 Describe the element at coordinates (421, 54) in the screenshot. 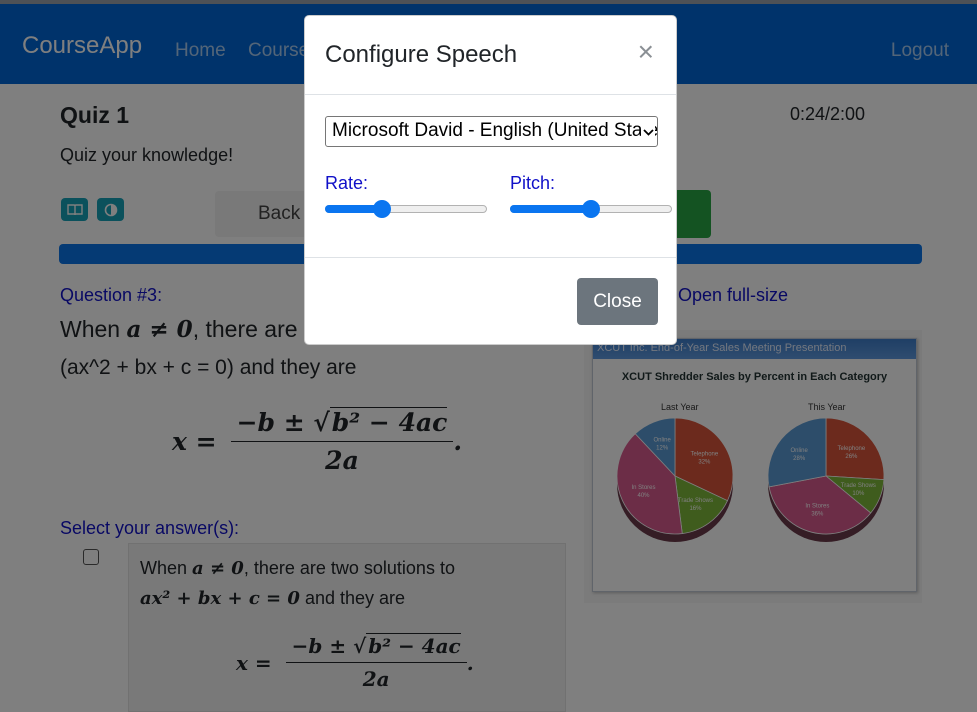

I see `modal-title: Configure Speech` at that location.